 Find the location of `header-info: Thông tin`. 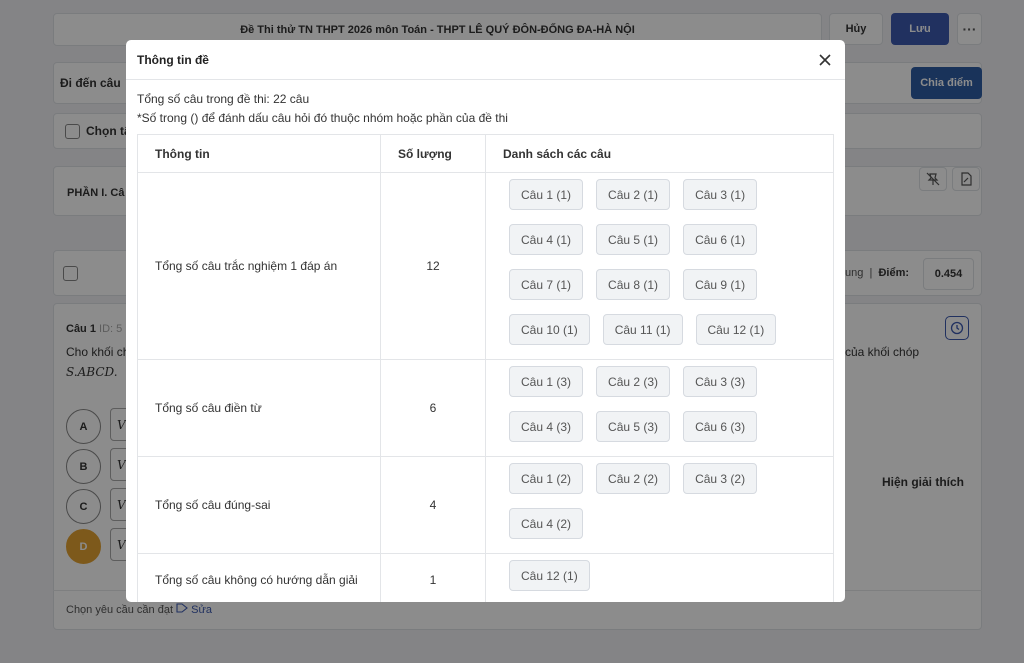

header-info: Thông tin is located at coordinates (259, 153).